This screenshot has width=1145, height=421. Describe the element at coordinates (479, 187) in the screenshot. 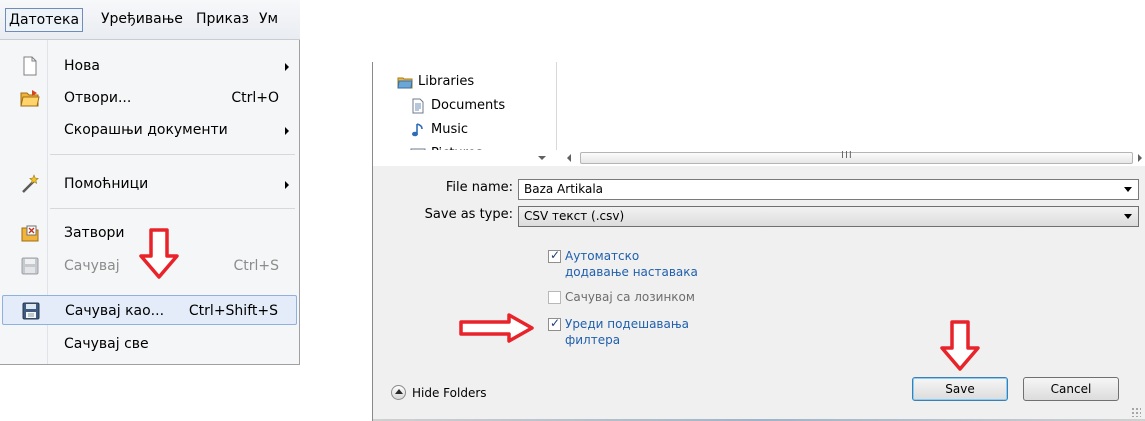

I see `file-name-label: File name:` at that location.